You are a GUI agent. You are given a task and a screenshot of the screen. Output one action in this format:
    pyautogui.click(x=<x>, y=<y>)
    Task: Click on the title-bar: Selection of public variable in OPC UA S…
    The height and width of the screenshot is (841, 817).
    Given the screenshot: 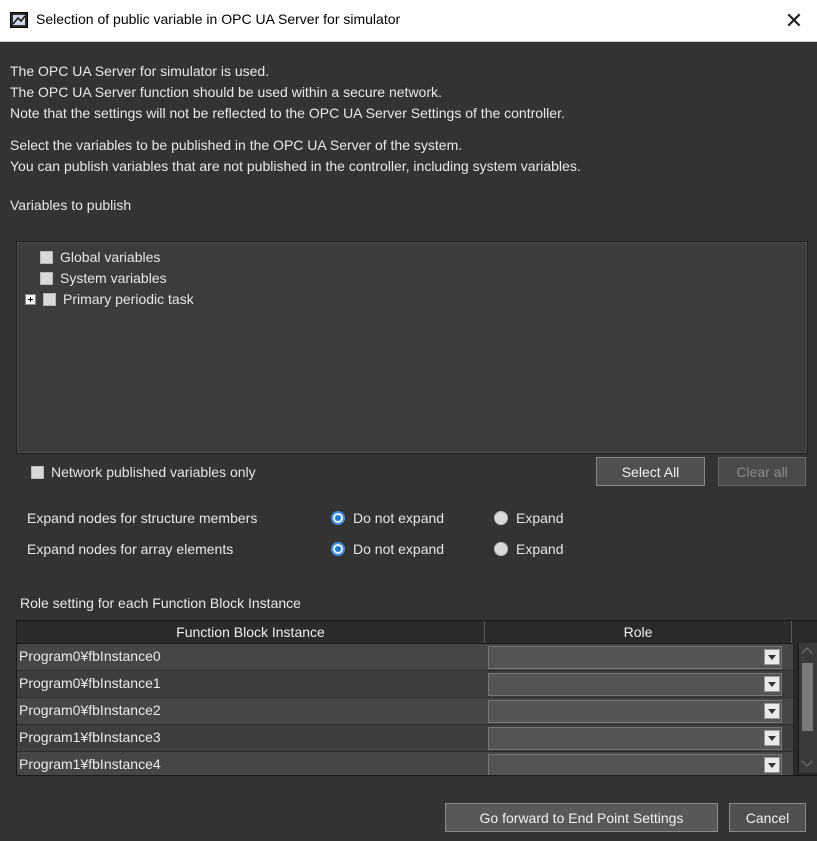 What is the action you would take?
    pyautogui.click(x=408, y=21)
    